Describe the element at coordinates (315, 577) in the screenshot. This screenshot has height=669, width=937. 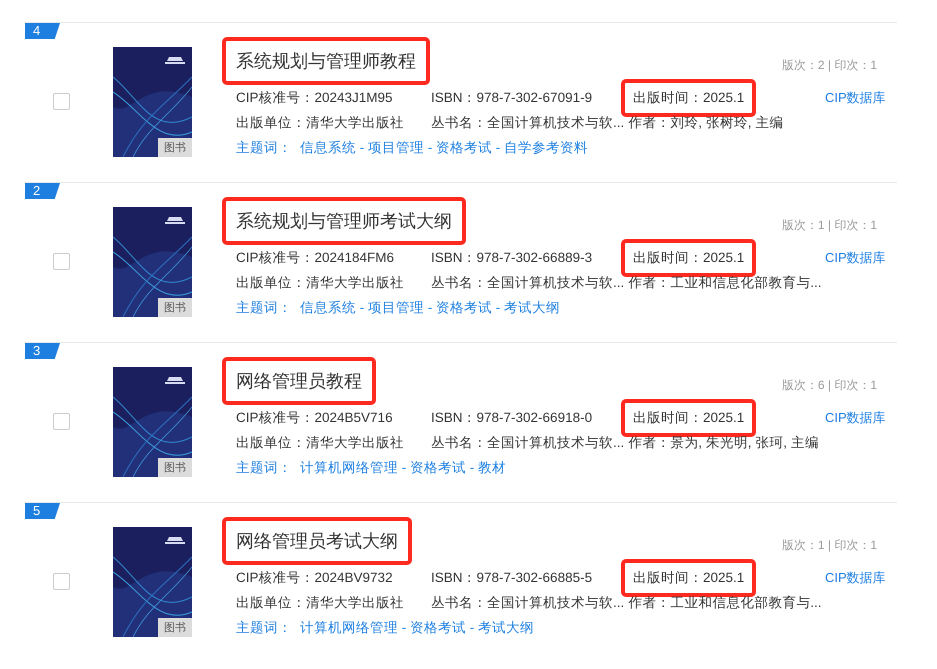
I see `cip-number: CIP核准号：2024BV9732` at that location.